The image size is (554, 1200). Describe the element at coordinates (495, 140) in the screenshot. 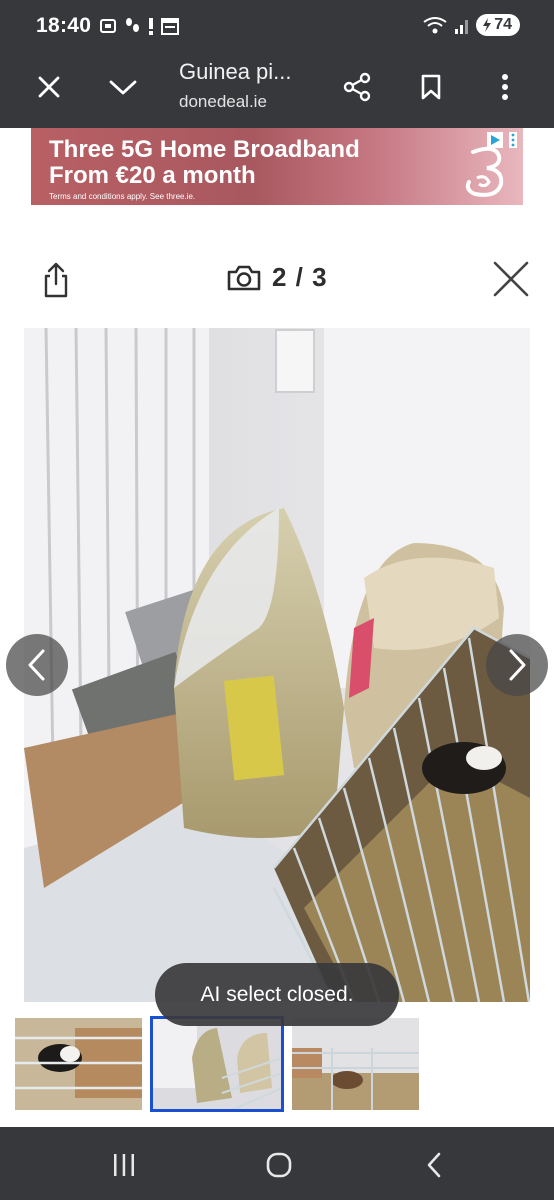

I see `adchoices-icon` at that location.